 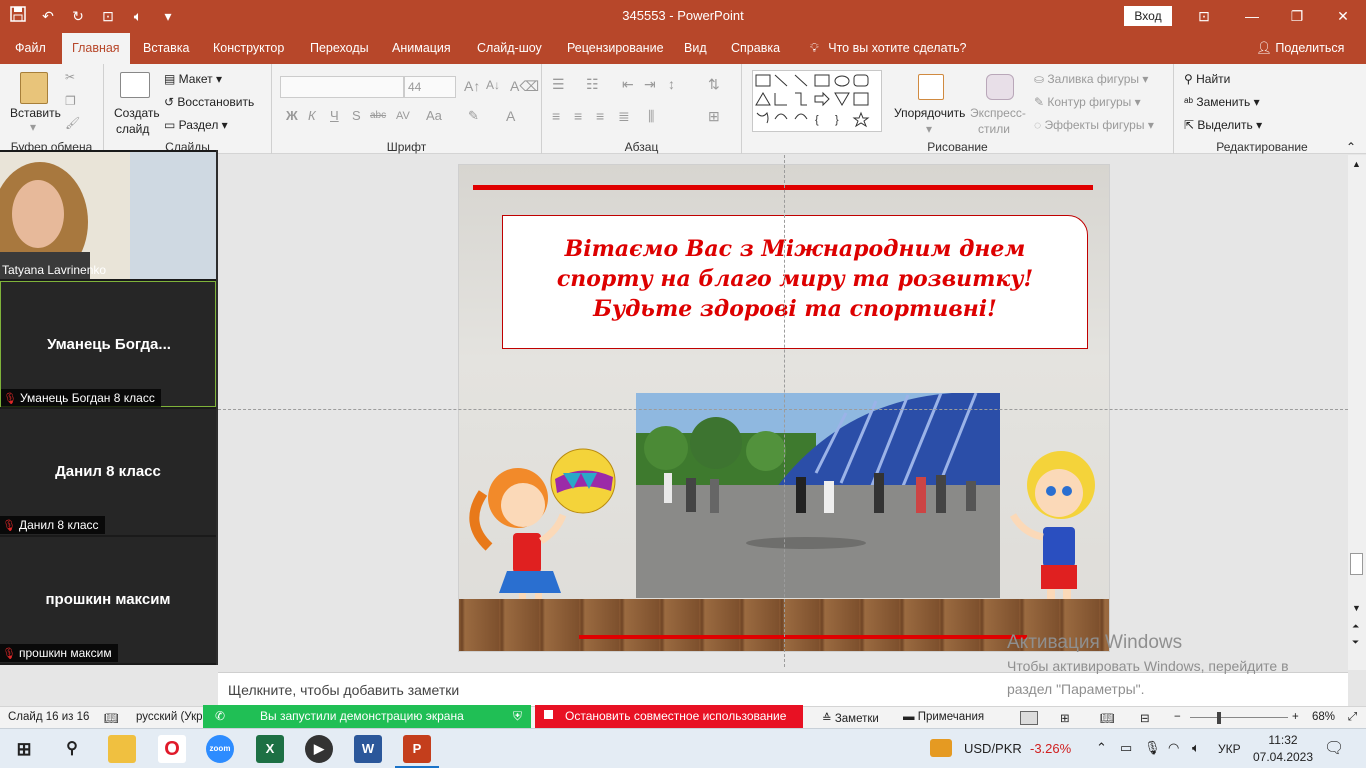 What do you see at coordinates (524, 86) in the screenshot?
I see `clear-formatting-icon: A⌫` at bounding box center [524, 86].